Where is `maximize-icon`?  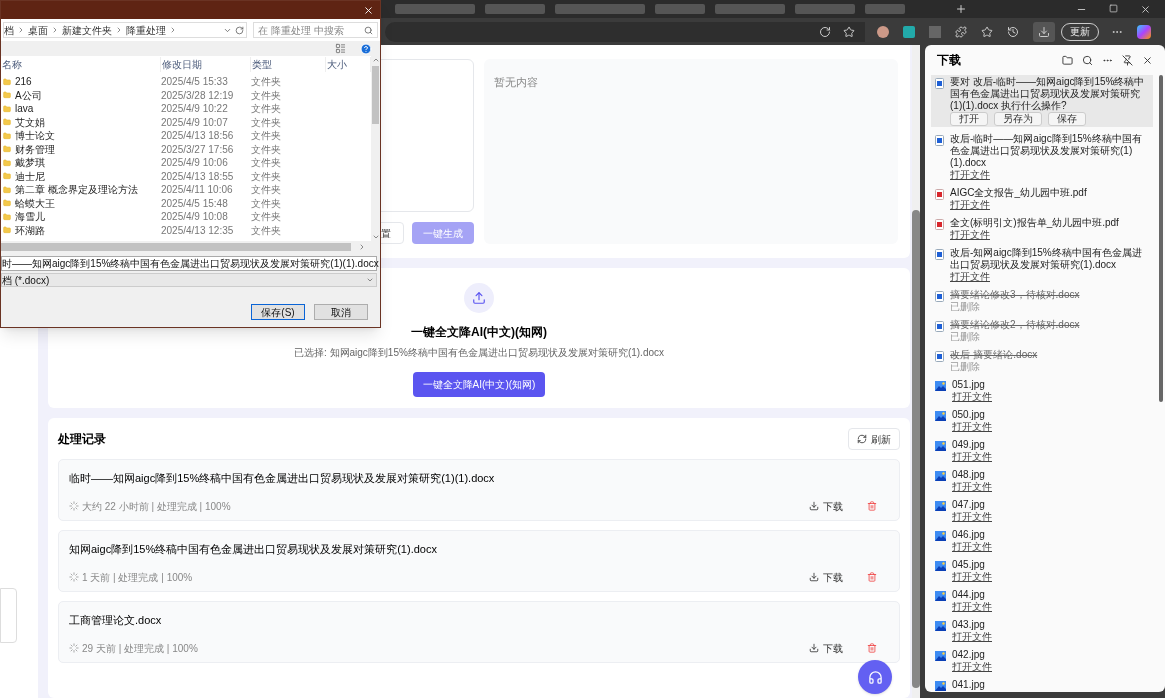
maximize-icon is located at coordinates (1113, 8).